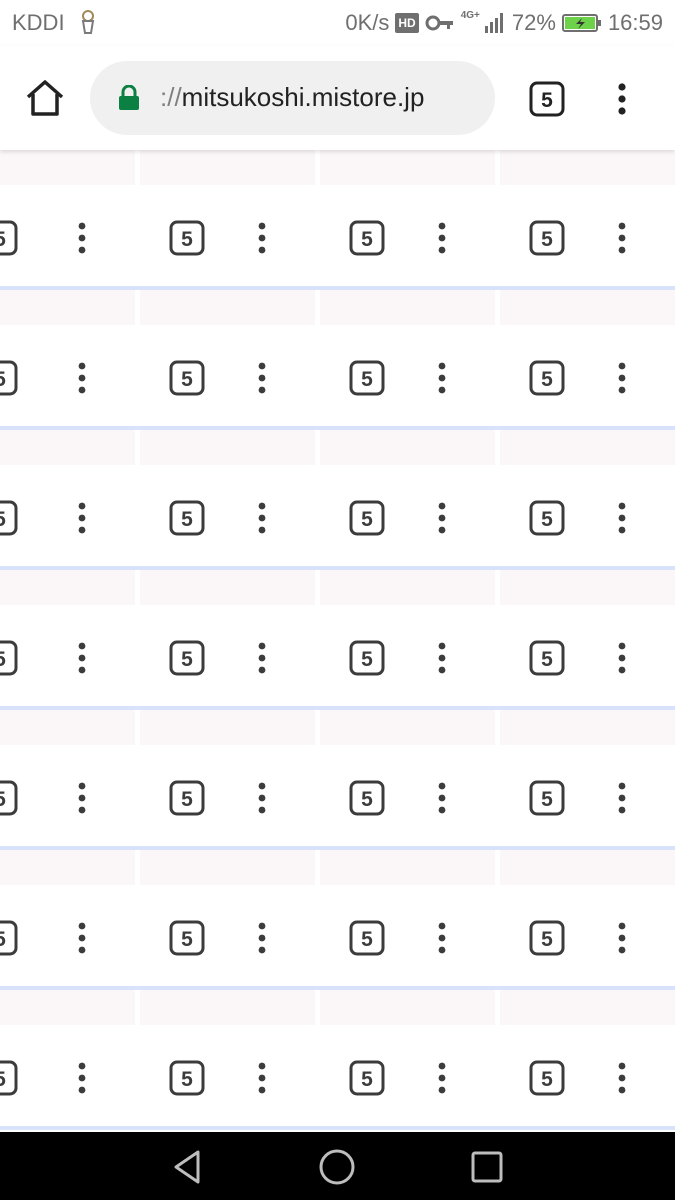 This screenshot has width=675, height=1200. Describe the element at coordinates (504, 23) in the screenshot. I see `status-right-group: 0K/s HD 4G+ 72% 16:59` at that location.